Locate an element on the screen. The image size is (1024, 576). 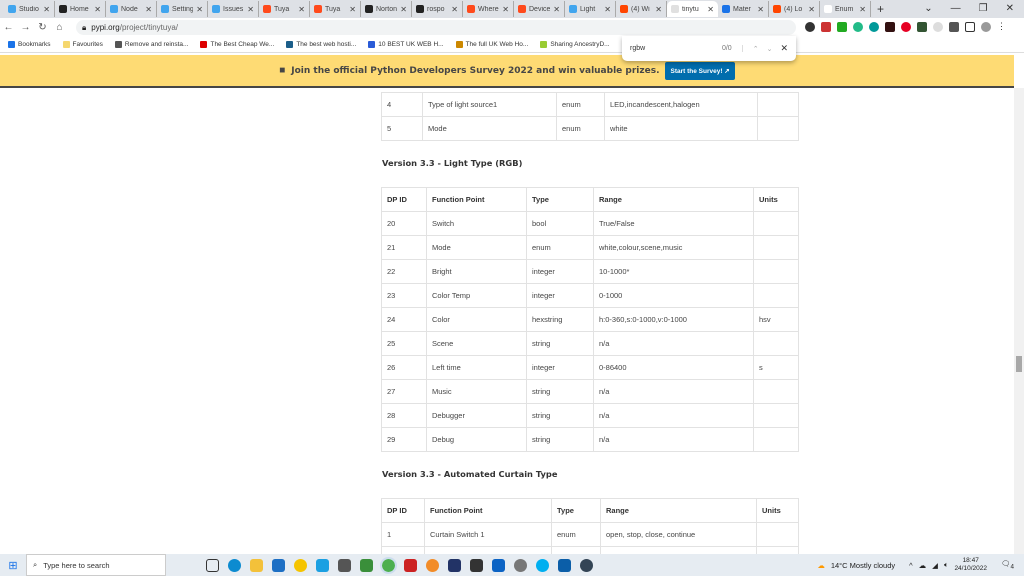
tab-settings: Settings✕ is located at coordinates (182, 9).